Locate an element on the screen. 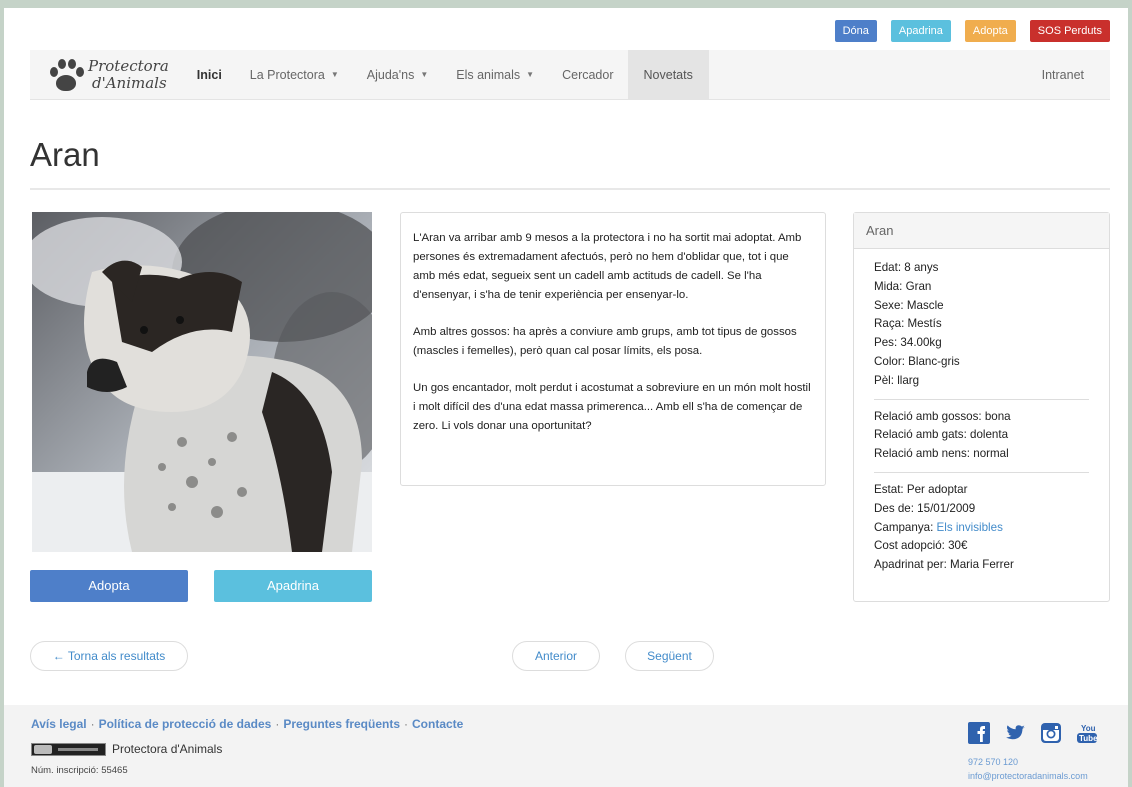 The height and width of the screenshot is (787, 1132). top-action-buttons: Dóna Apadrina Adopta SOS Perduts is located at coordinates (972, 31).